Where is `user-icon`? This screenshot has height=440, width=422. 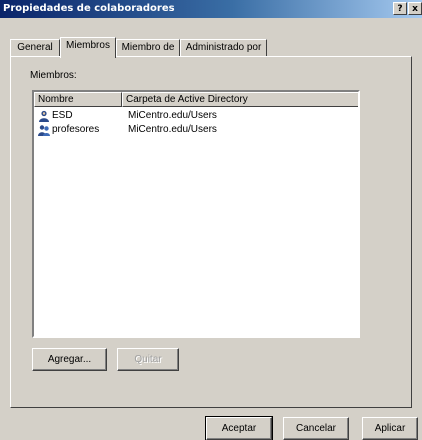 user-icon is located at coordinates (44, 116).